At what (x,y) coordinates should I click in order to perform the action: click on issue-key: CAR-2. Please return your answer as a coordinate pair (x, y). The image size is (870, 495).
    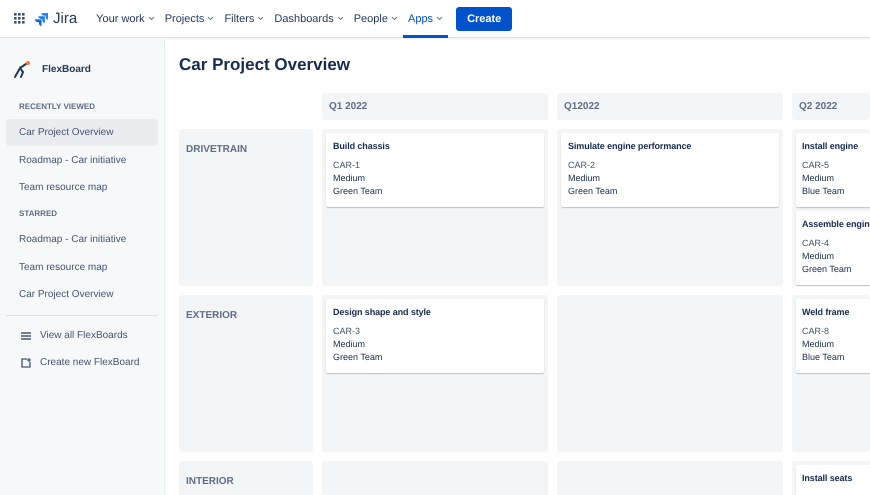
    Looking at the image, I should click on (670, 165).